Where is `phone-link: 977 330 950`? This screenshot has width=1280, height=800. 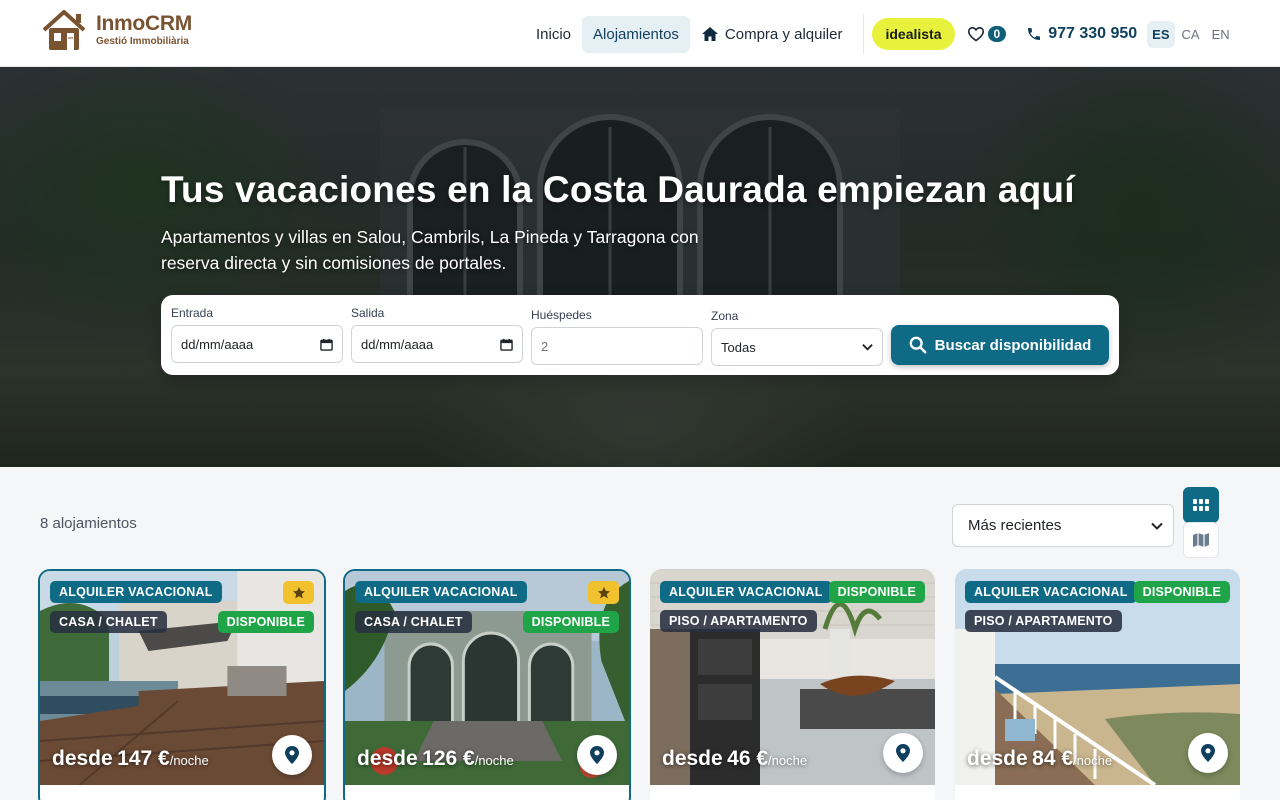 phone-link: 977 330 950 is located at coordinates (1081, 34).